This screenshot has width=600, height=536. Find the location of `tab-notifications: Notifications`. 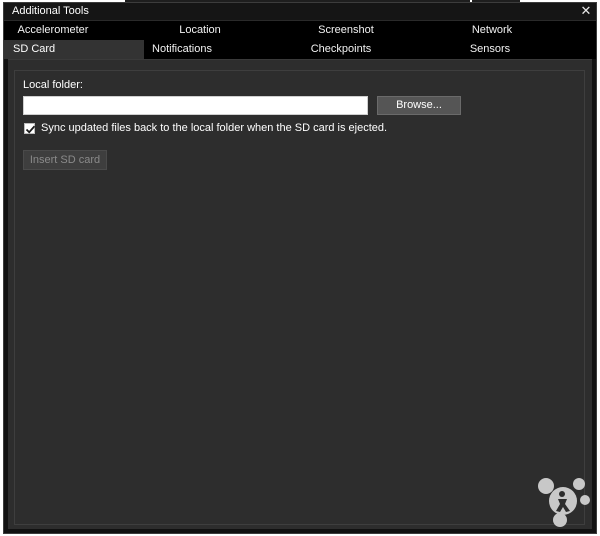

tab-notifications: Notifications is located at coordinates (182, 49).